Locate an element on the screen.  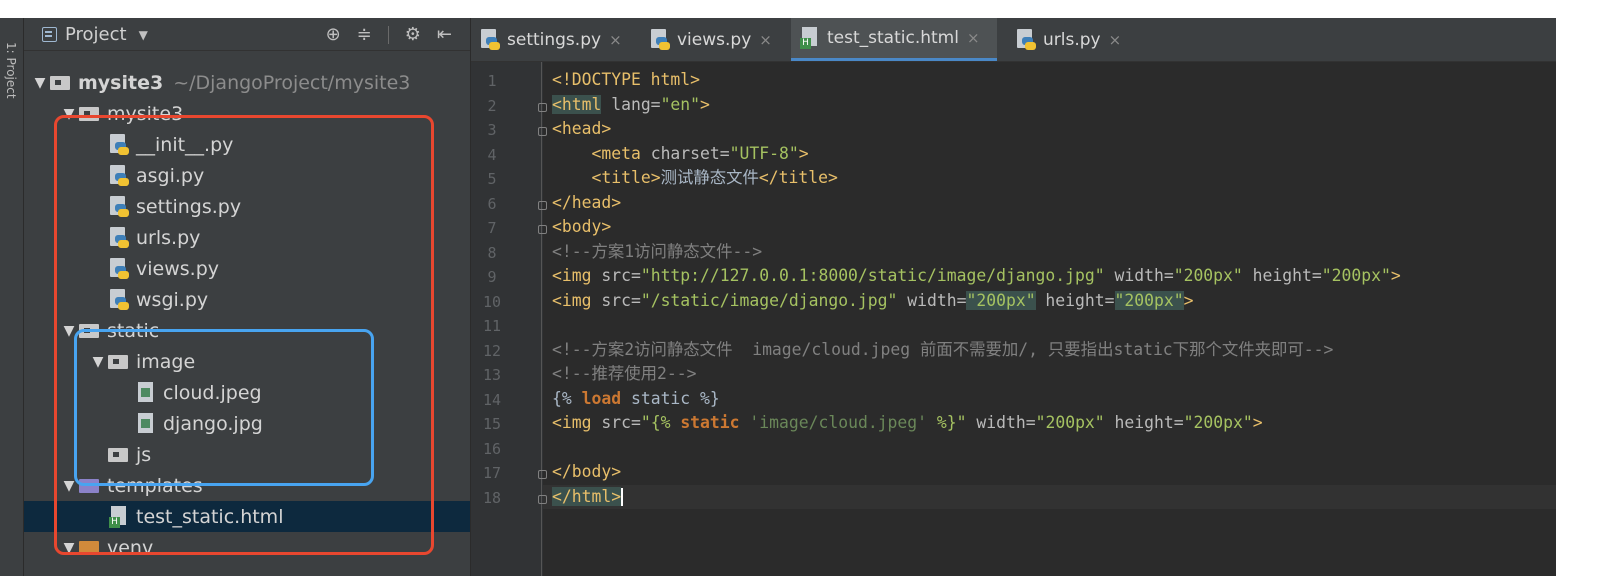
project-view-label: Project is located at coordinates (96, 34).